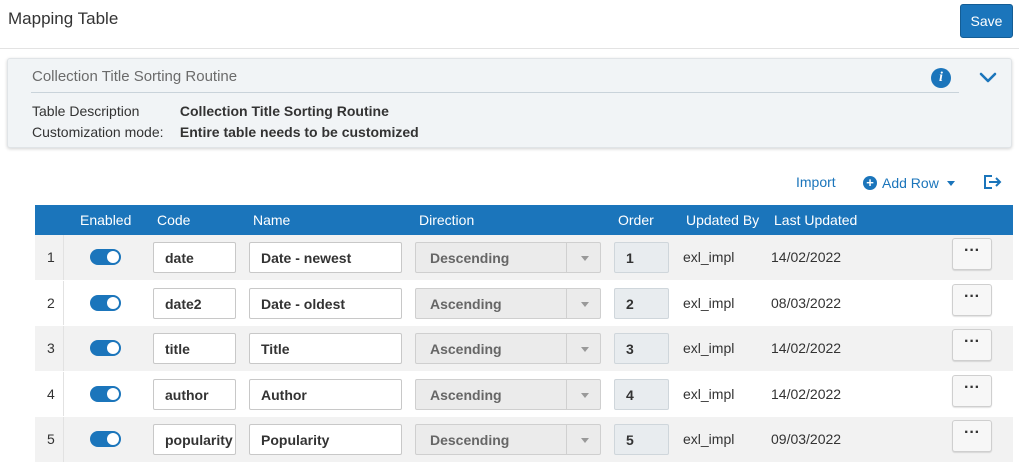 The image size is (1019, 475). I want to click on code-input: title, so click(194, 348).